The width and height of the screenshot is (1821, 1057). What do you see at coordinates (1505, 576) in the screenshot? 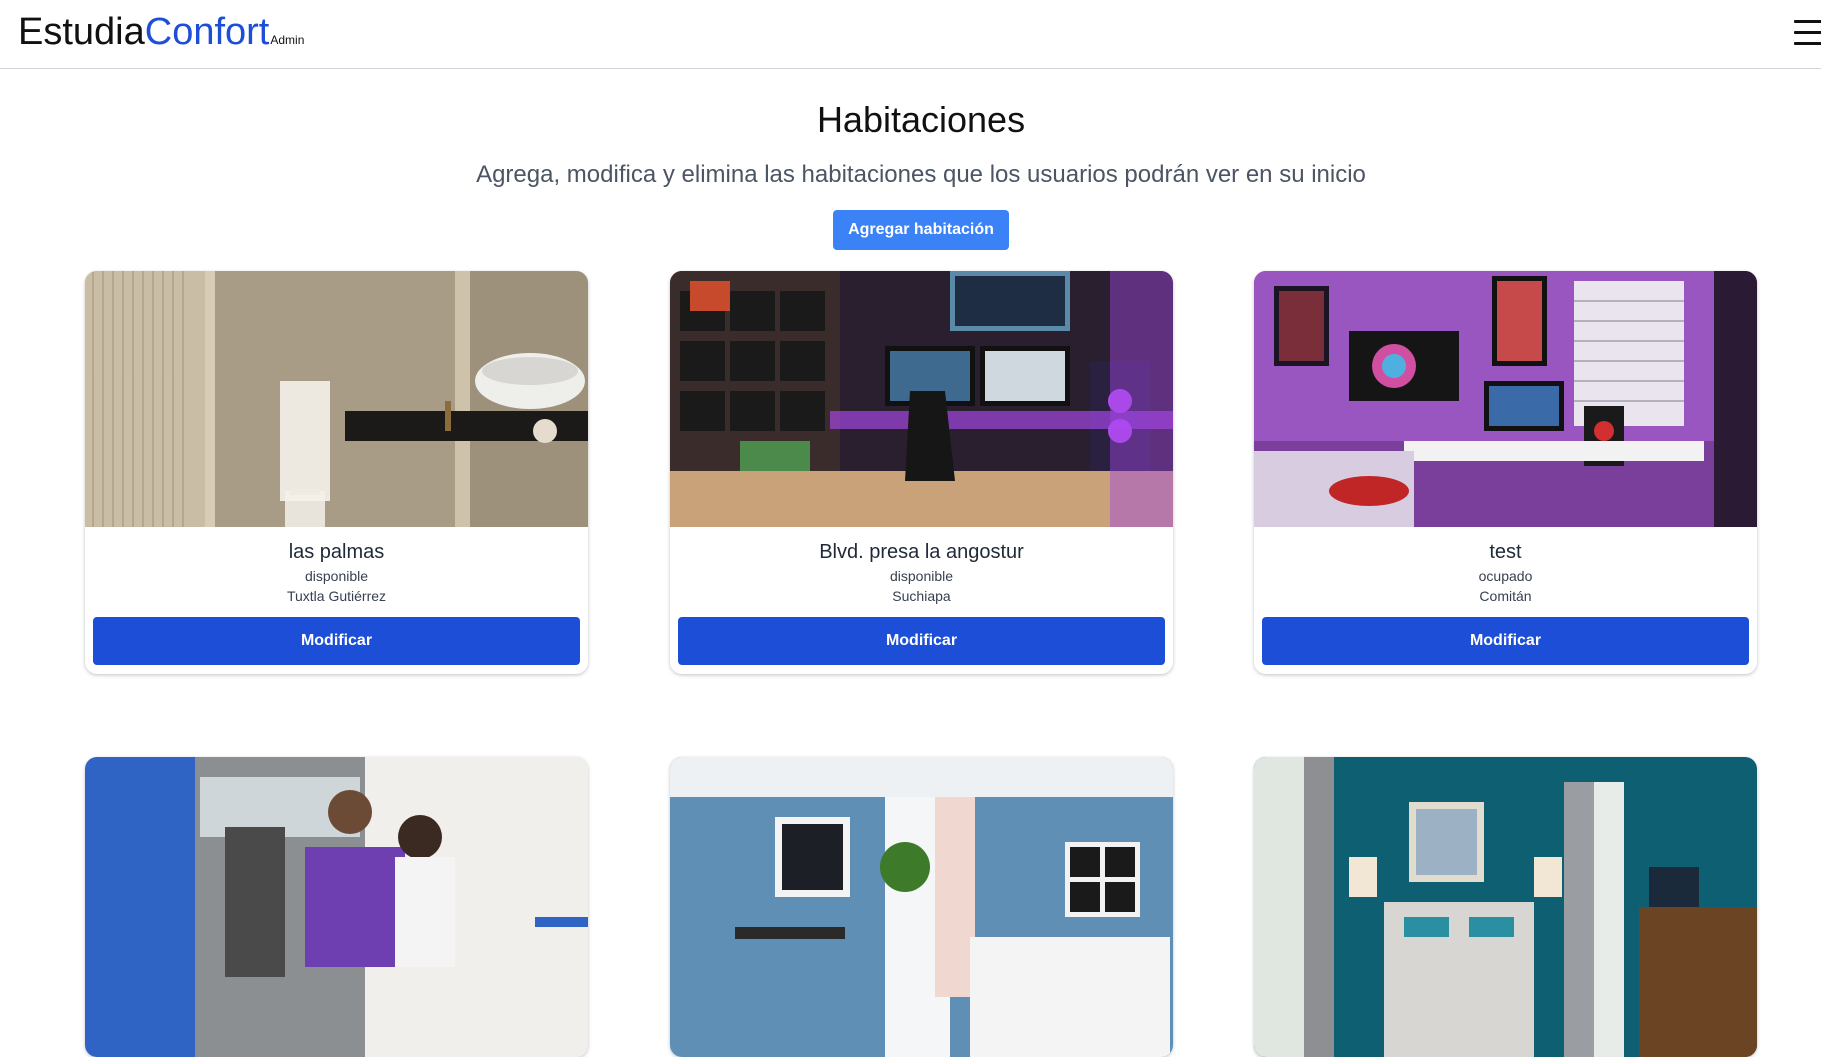
I see `room-status: ocupado` at bounding box center [1505, 576].